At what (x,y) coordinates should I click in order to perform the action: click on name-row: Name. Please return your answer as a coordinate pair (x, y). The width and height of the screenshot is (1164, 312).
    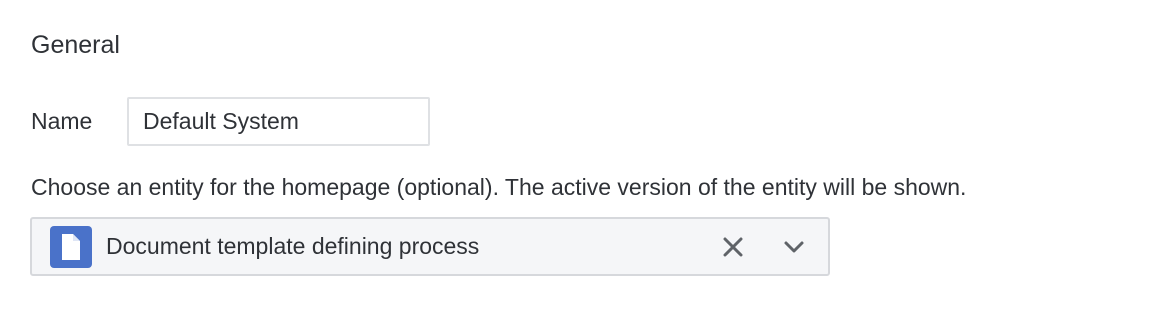
    Looking at the image, I should click on (230, 121).